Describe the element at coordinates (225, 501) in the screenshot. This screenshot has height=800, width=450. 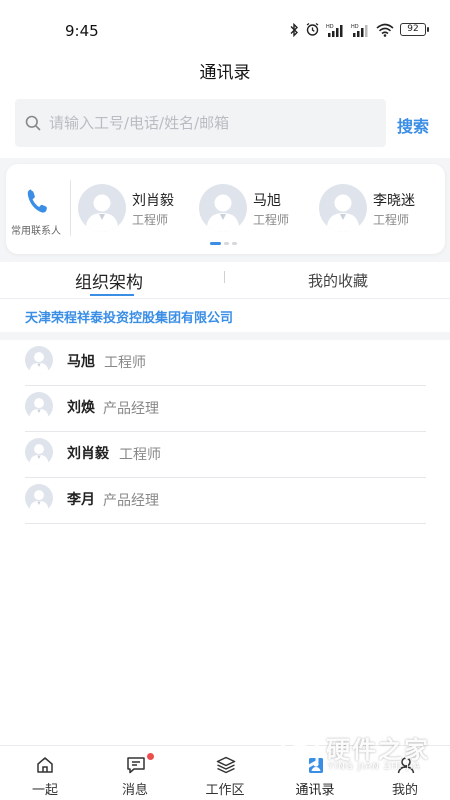
I see `list-item: 李月 产品经理` at that location.